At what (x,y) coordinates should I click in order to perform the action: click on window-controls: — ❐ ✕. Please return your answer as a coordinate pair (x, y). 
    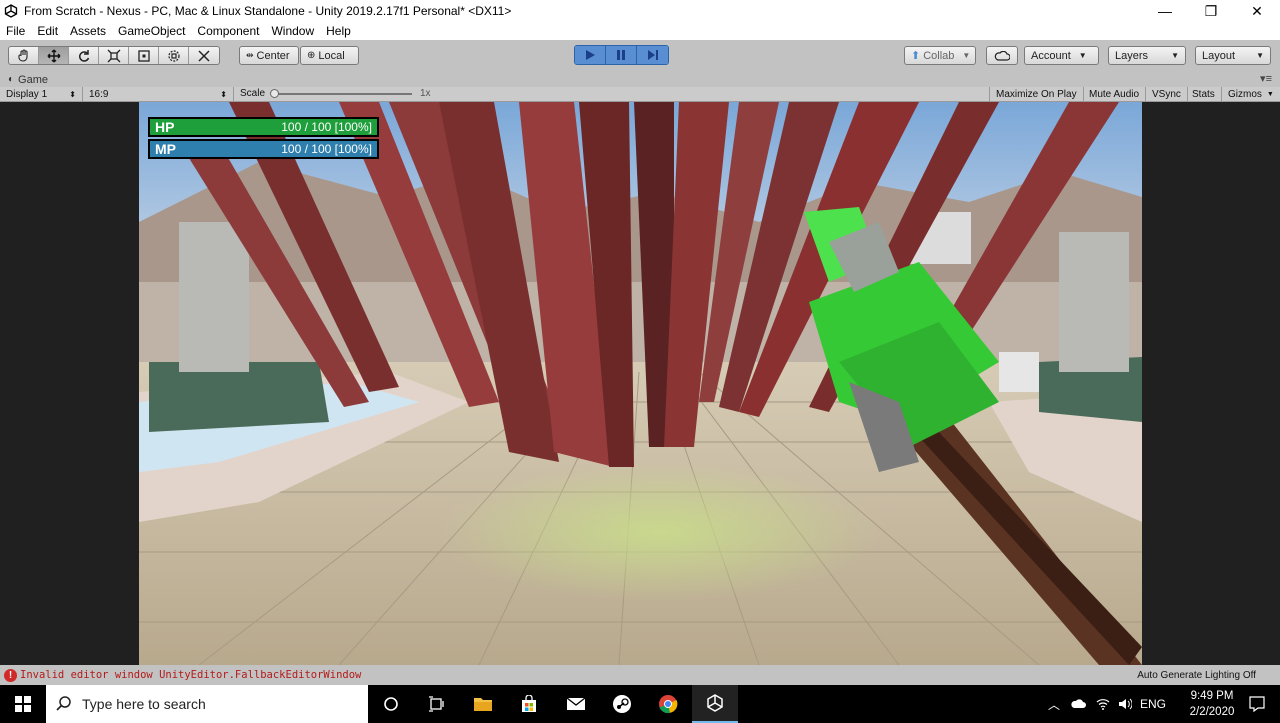
    Looking at the image, I should click on (1211, 11).